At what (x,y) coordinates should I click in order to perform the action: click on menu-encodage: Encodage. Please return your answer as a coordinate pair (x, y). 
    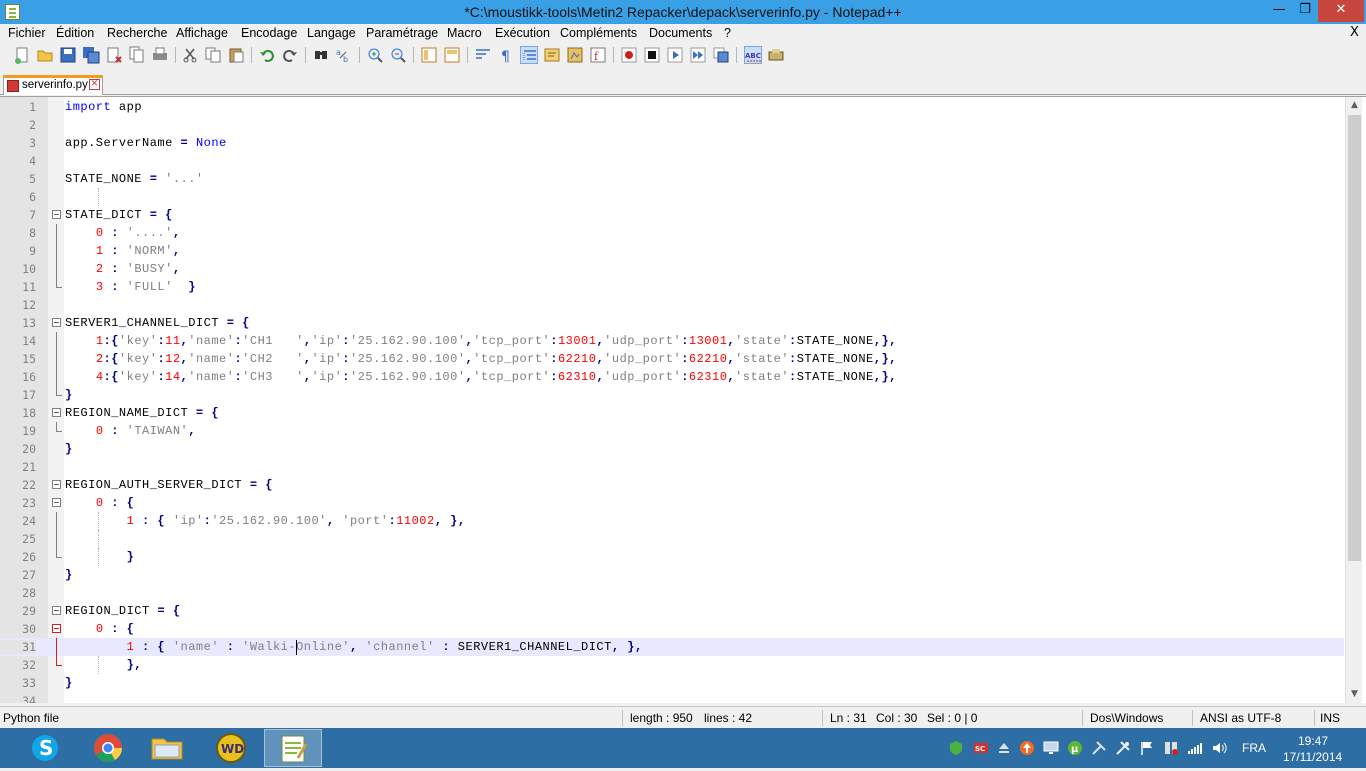
    Looking at the image, I should click on (269, 33).